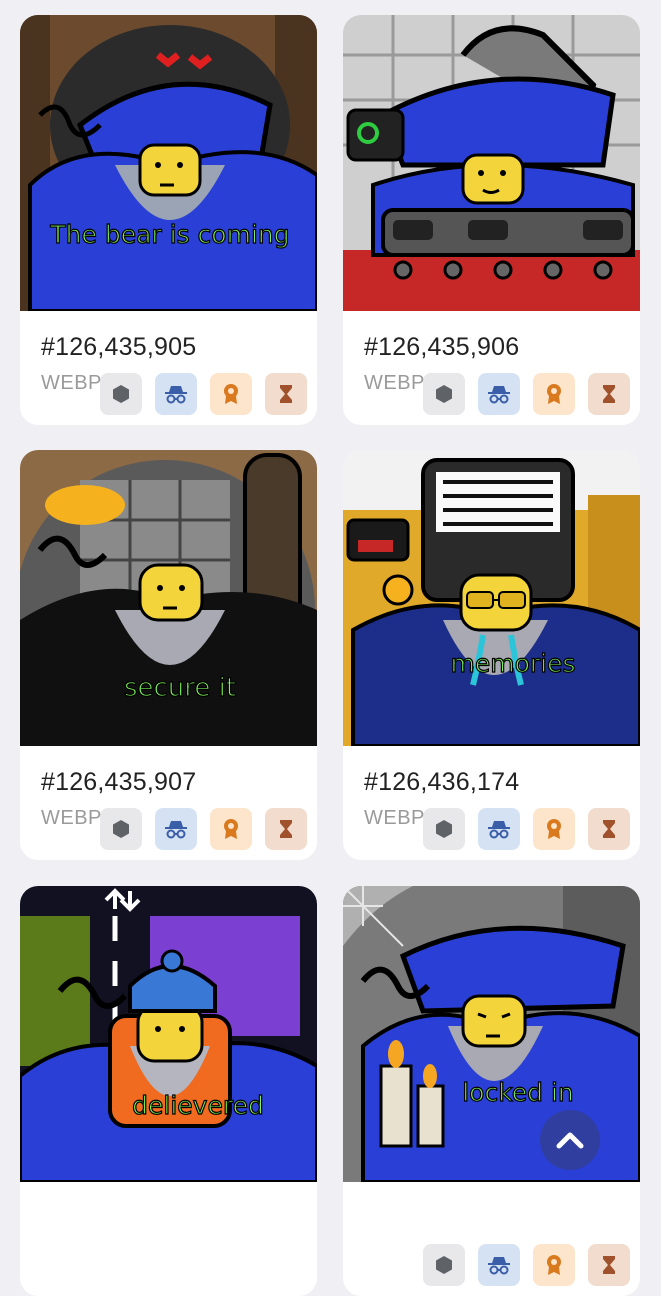 This screenshot has height=1296, width=661. I want to click on inscription-number: #126,435,906, so click(442, 347).